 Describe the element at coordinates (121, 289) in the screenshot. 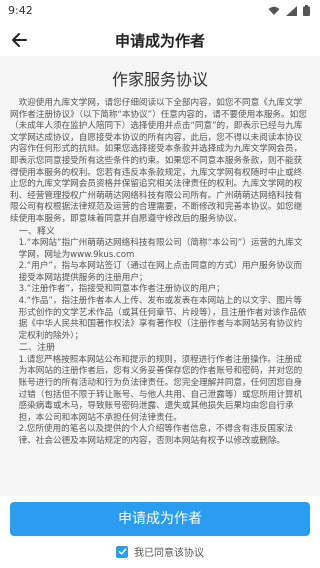

I see `section-item: 3.“注册作者”，指接受和同意本作者注册协议的用户；` at that location.